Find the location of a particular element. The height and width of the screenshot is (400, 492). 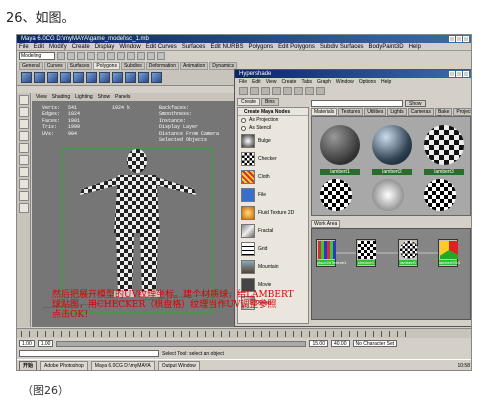

tab-textures: Textures is located at coordinates (351, 112).